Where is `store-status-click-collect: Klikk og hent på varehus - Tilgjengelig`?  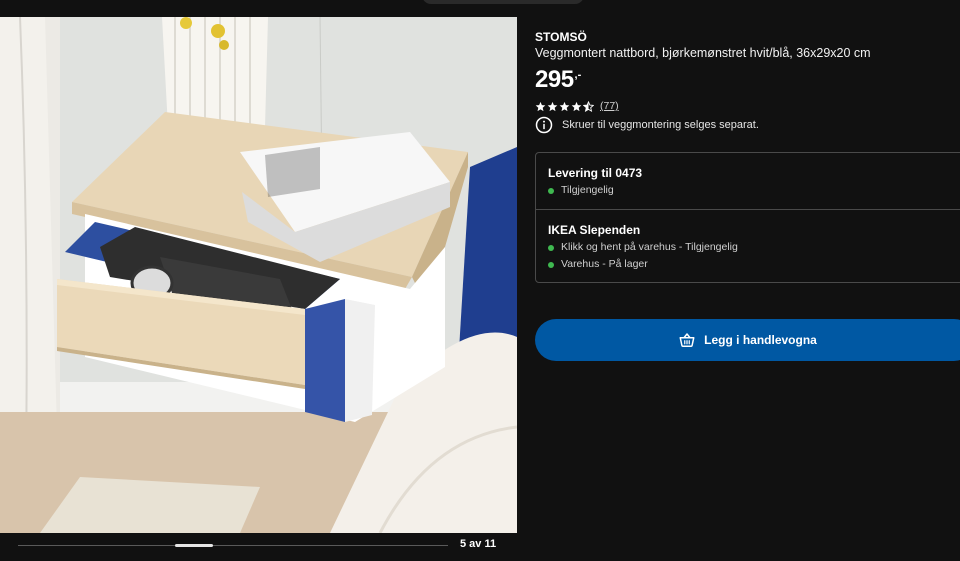 store-status-click-collect: Klikk og hent på varehus - Tilgjengelig is located at coordinates (643, 247).